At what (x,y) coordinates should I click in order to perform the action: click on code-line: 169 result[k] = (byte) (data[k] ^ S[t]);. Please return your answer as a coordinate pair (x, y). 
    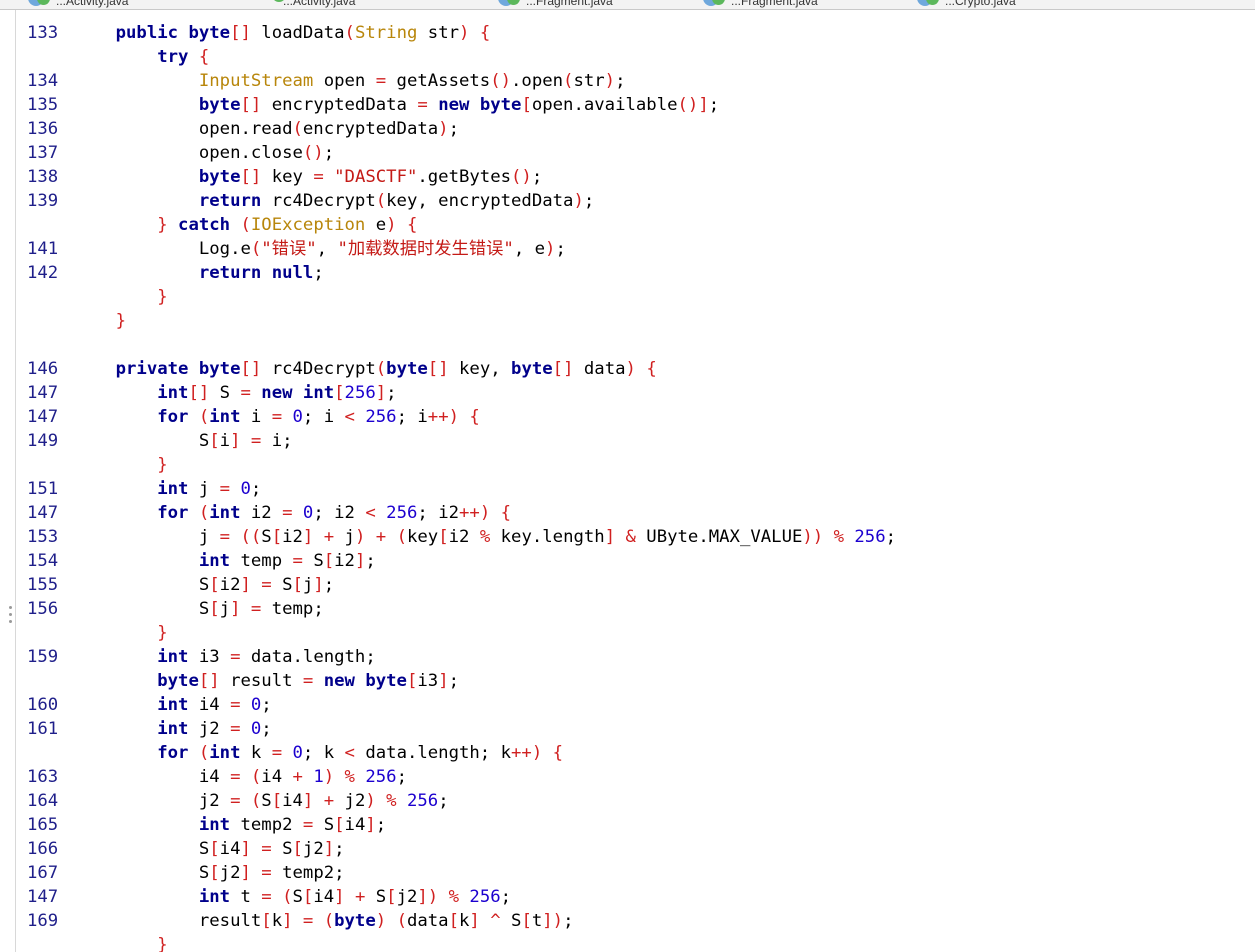
    Looking at the image, I should click on (635, 921).